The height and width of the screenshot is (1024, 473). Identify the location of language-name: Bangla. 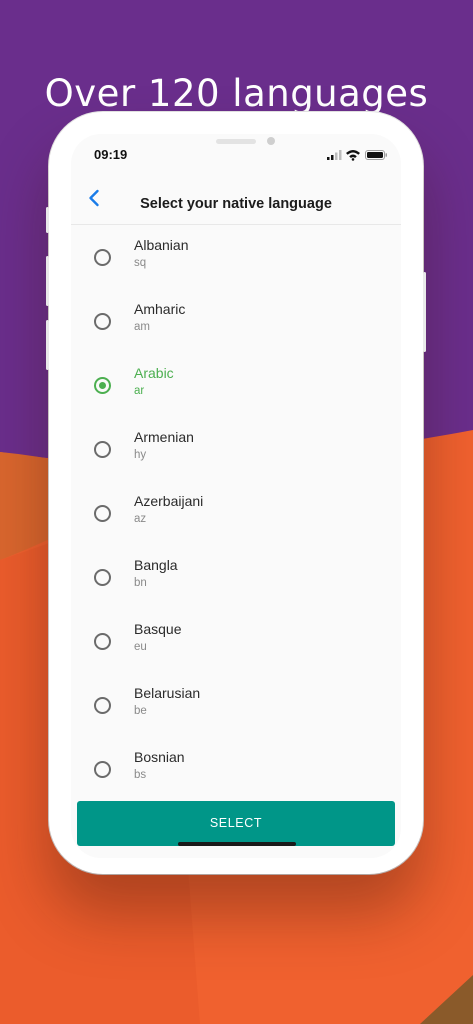
(156, 565).